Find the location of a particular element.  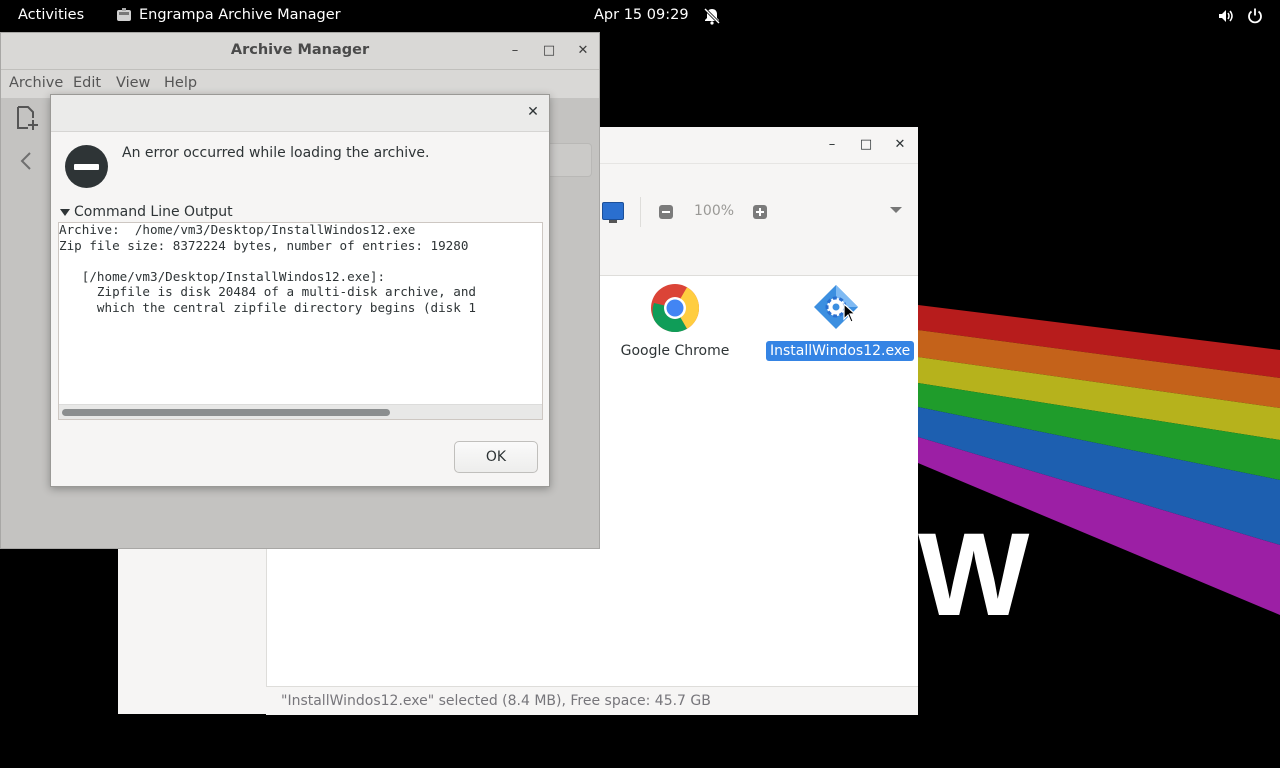

horizontal-scrollbar is located at coordinates (300, 411).